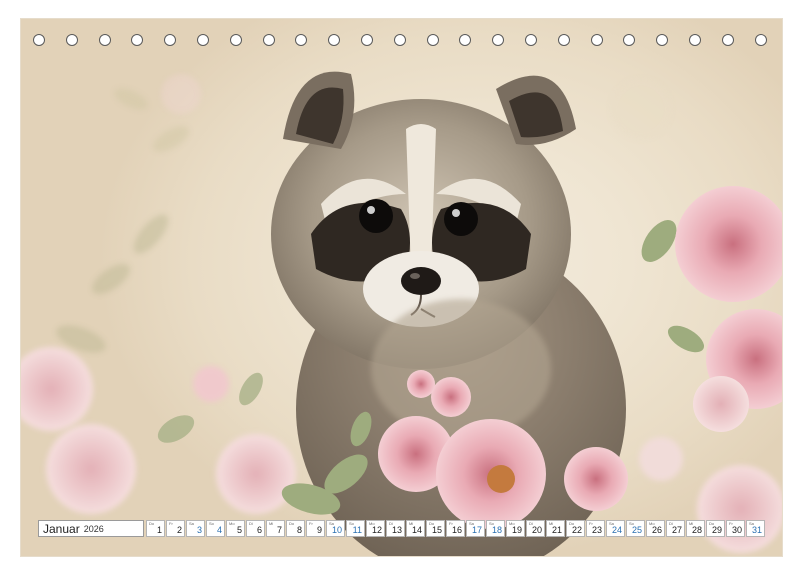  I want to click on day-cell: Fr 30, so click(735, 528).